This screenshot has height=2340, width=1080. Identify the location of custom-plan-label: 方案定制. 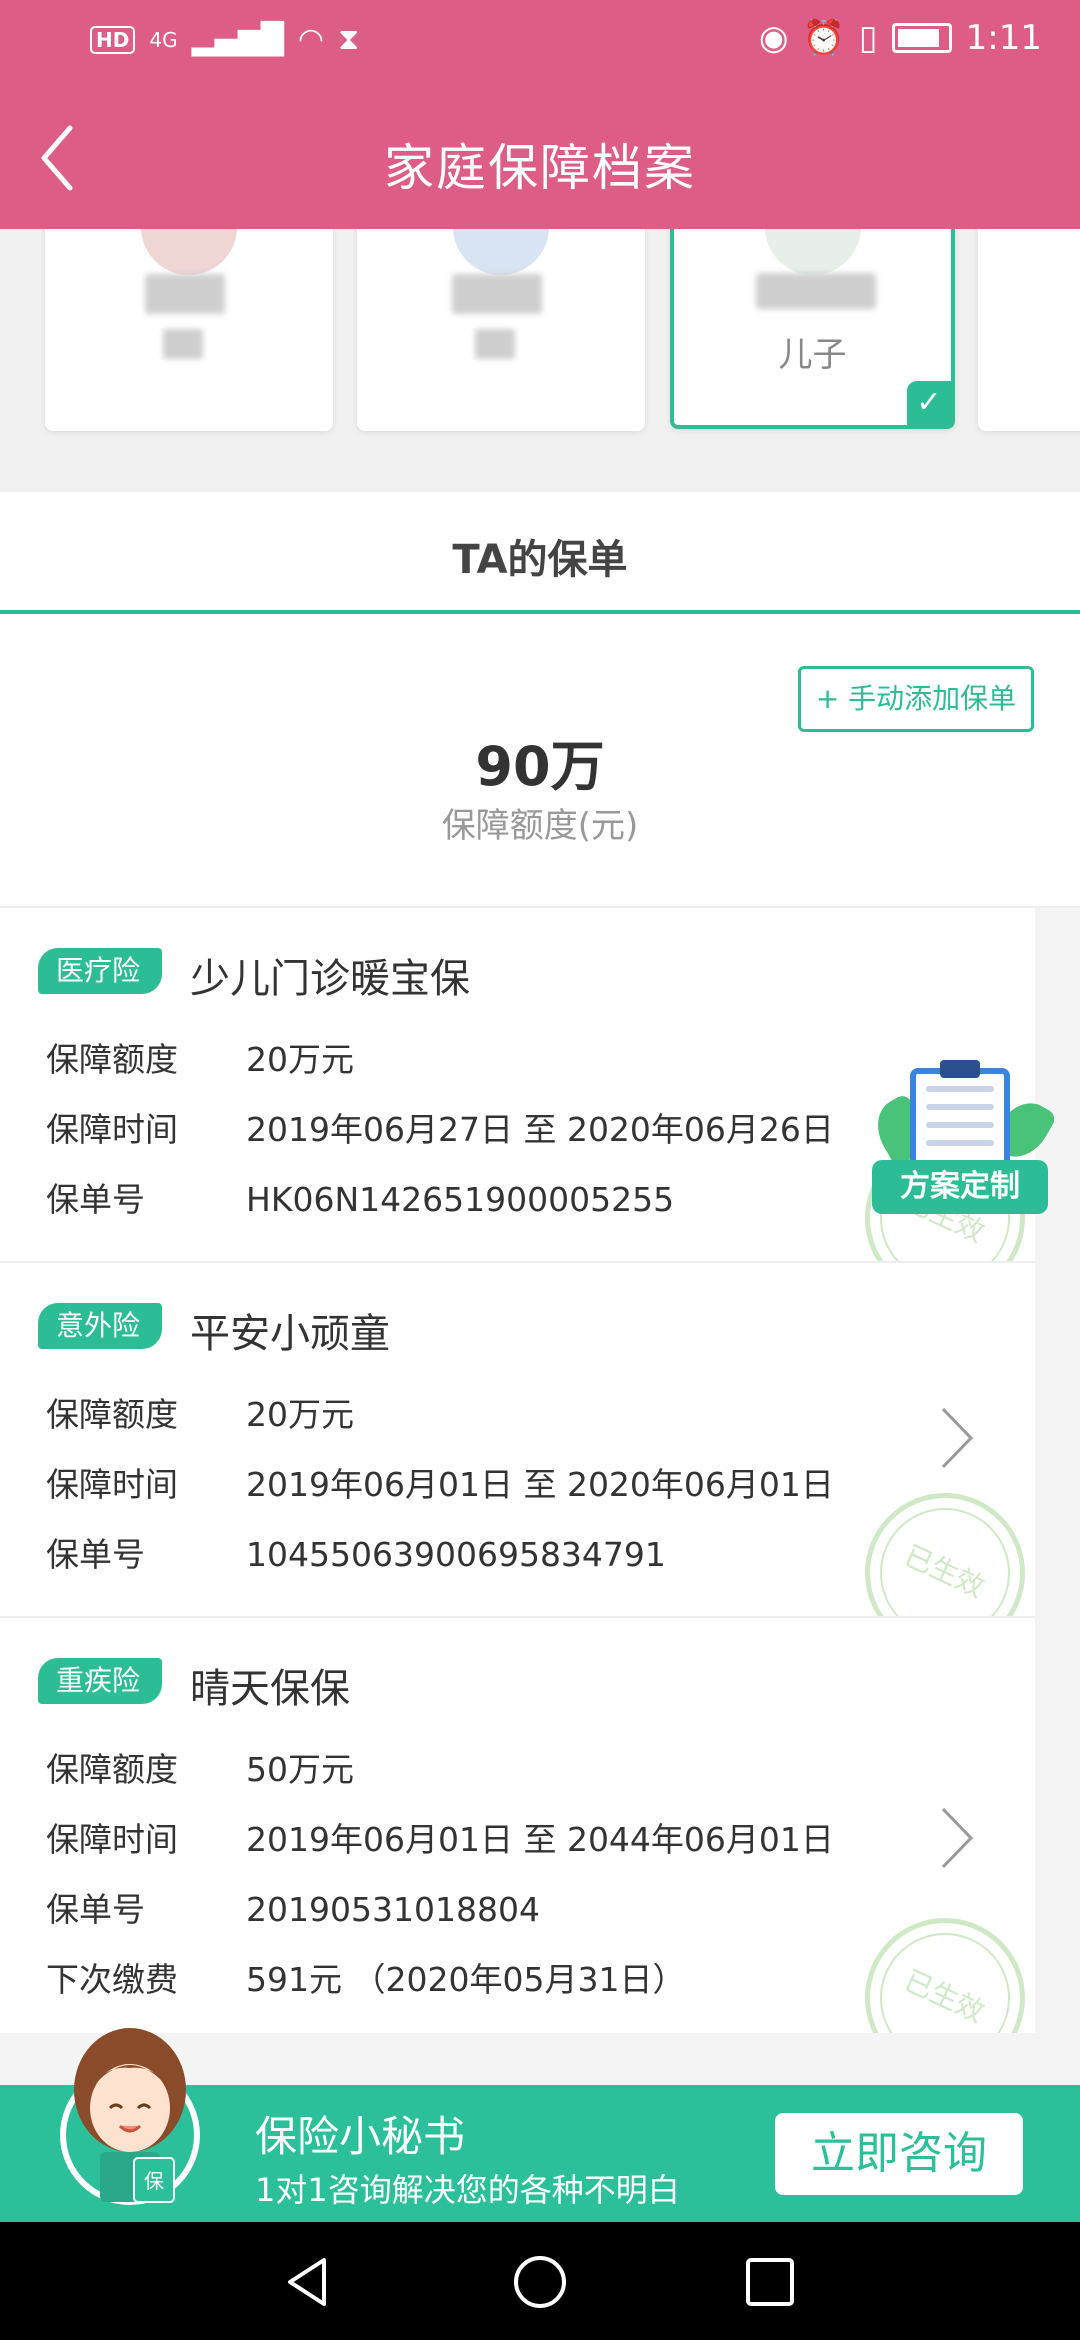
(960, 1187).